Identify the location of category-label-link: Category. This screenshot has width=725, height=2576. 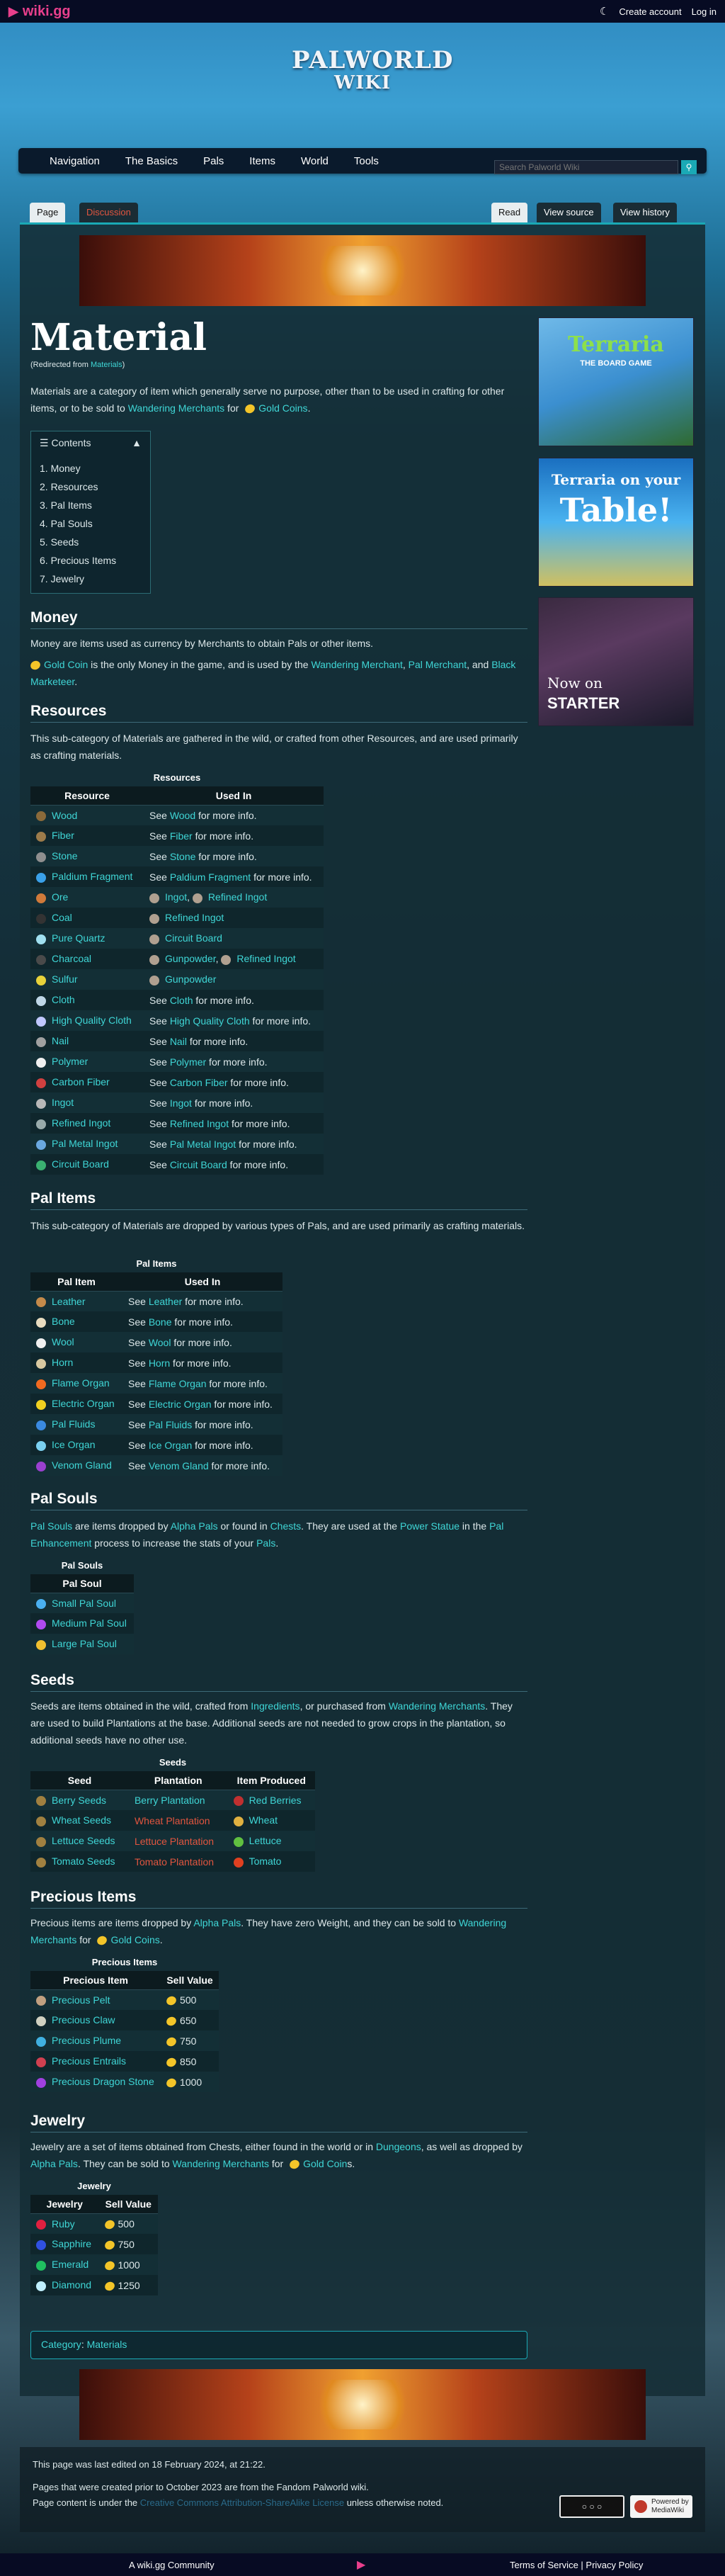
(61, 2344).